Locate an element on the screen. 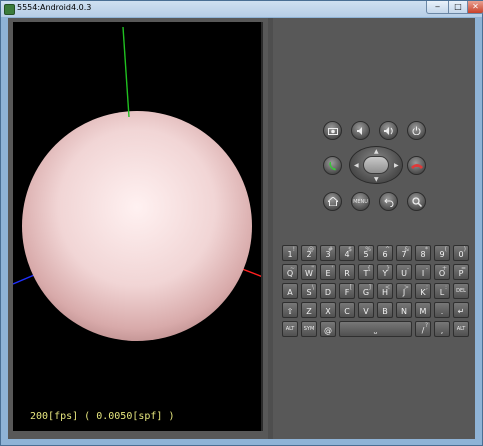 The height and width of the screenshot is (446, 483). key: #3 is located at coordinates (328, 253).